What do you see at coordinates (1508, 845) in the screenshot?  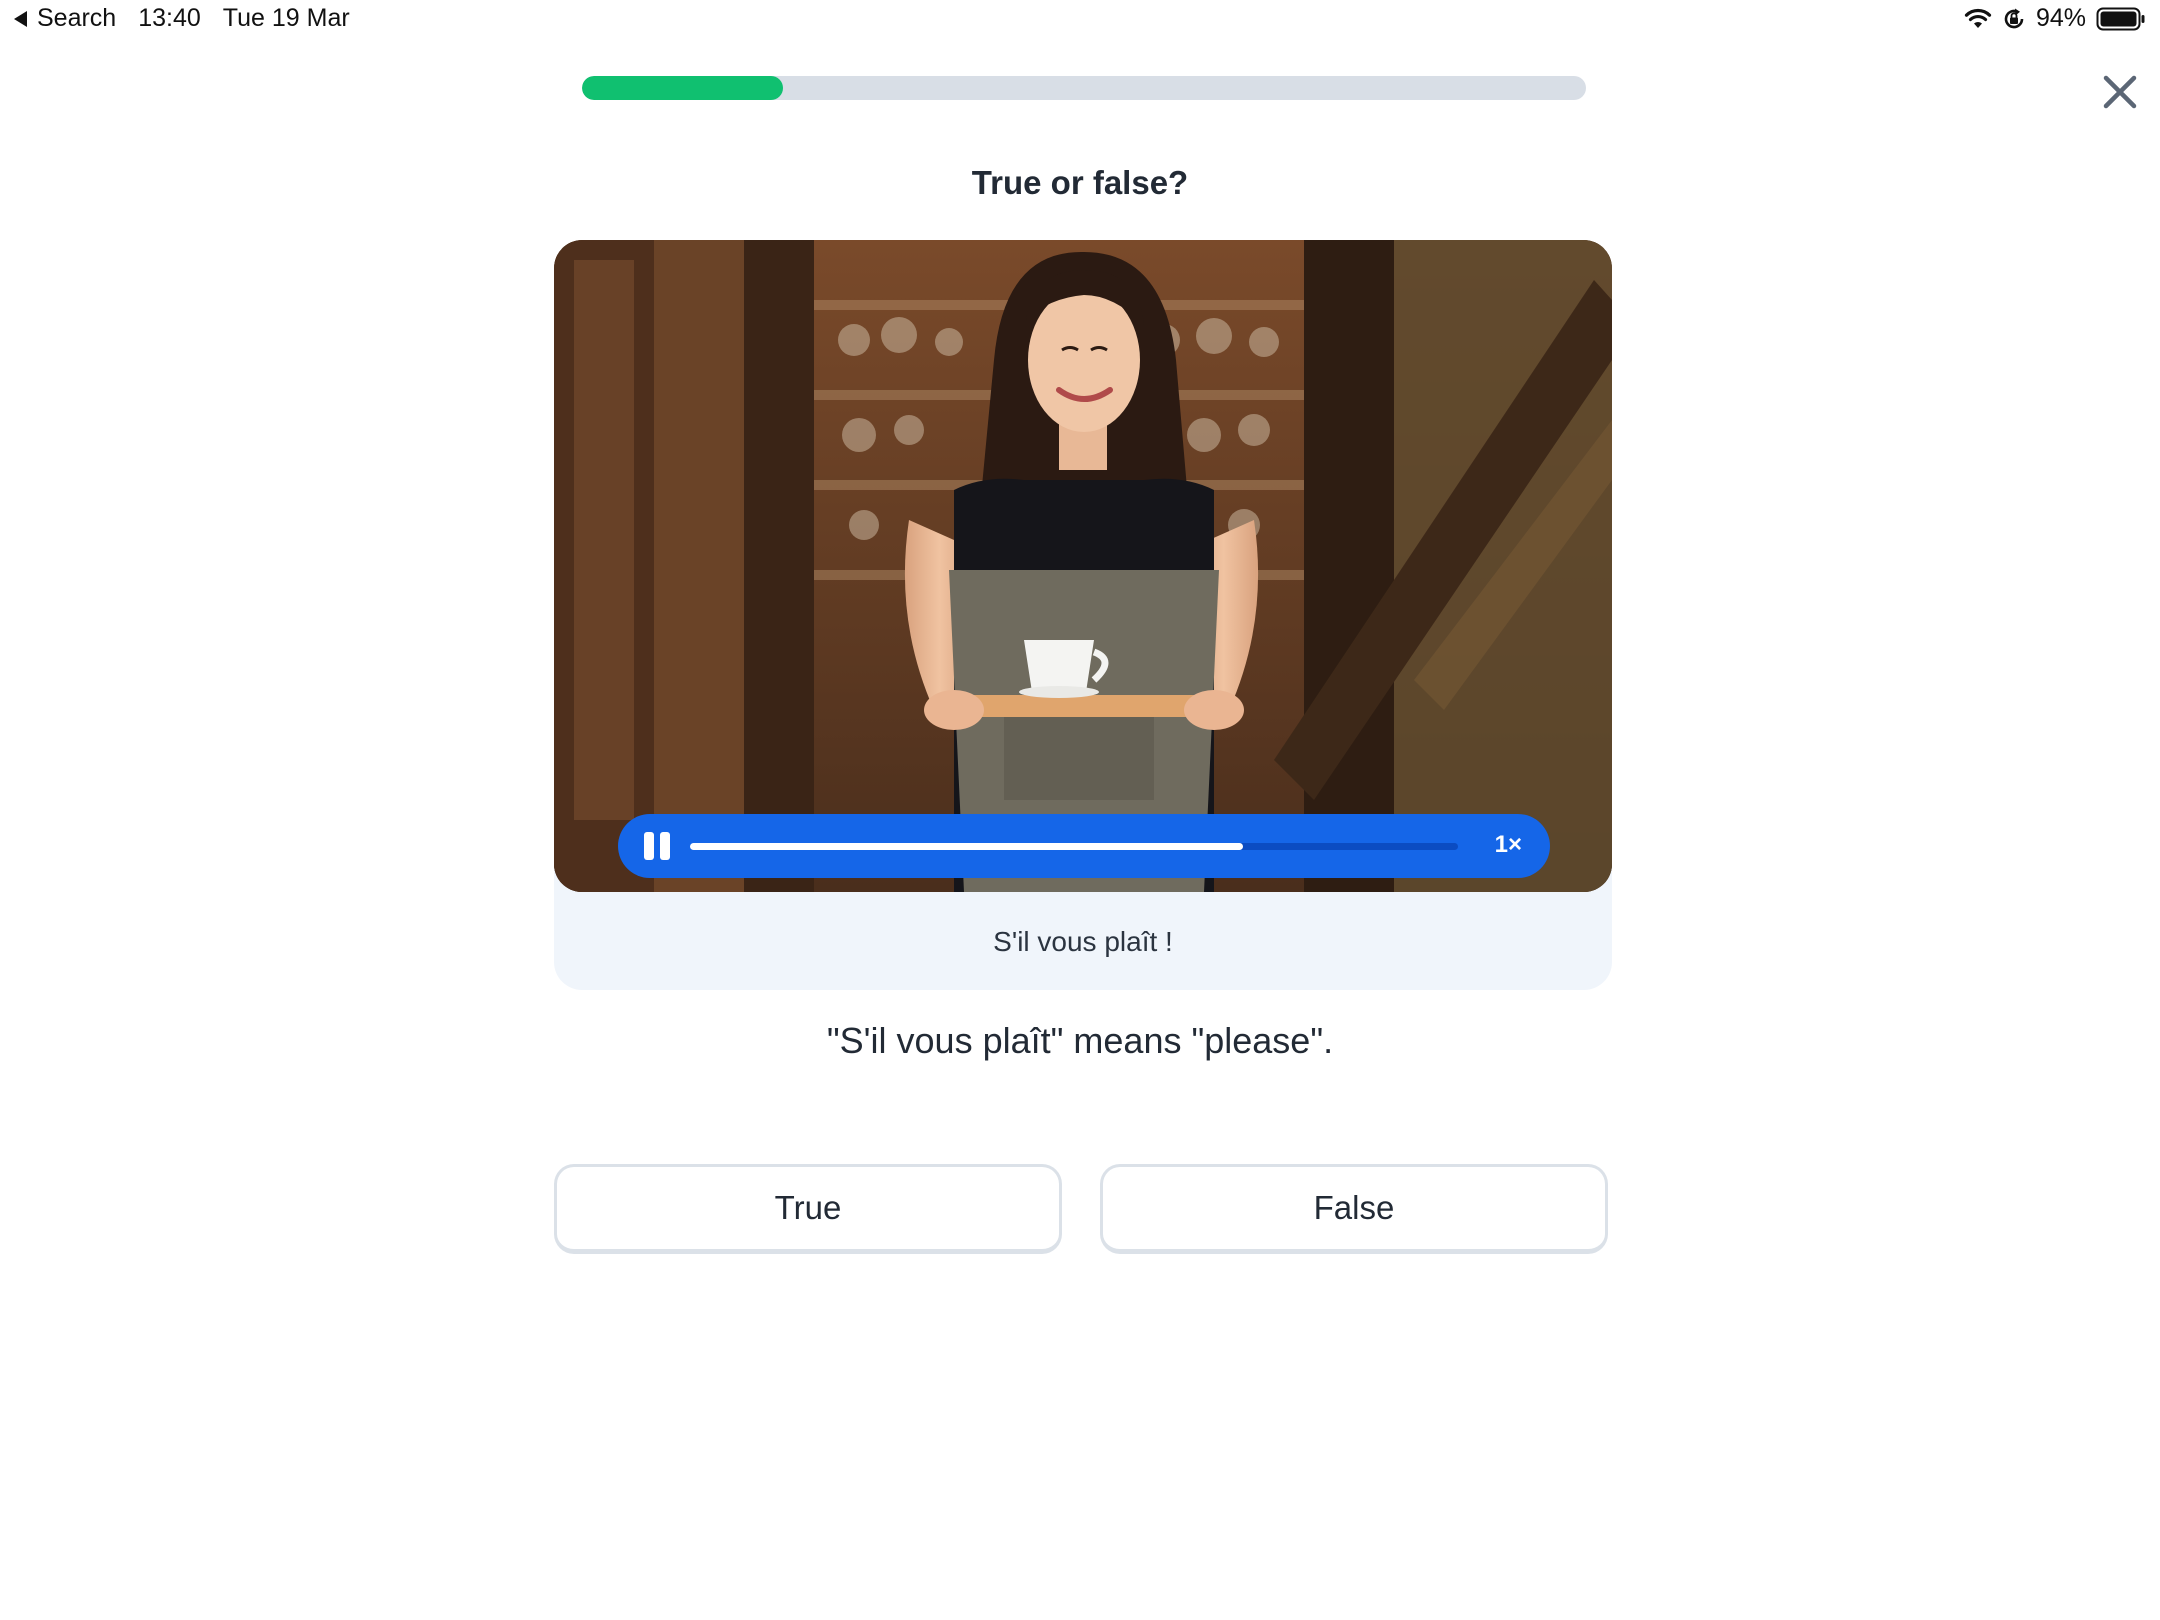 I see `playback-speed-button: 1×` at bounding box center [1508, 845].